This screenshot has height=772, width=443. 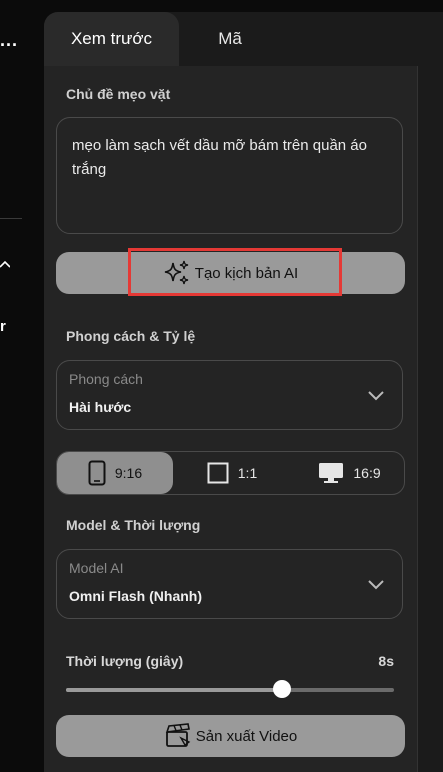 I want to click on ratio-9-16-label: 9:16, so click(x=128, y=473).